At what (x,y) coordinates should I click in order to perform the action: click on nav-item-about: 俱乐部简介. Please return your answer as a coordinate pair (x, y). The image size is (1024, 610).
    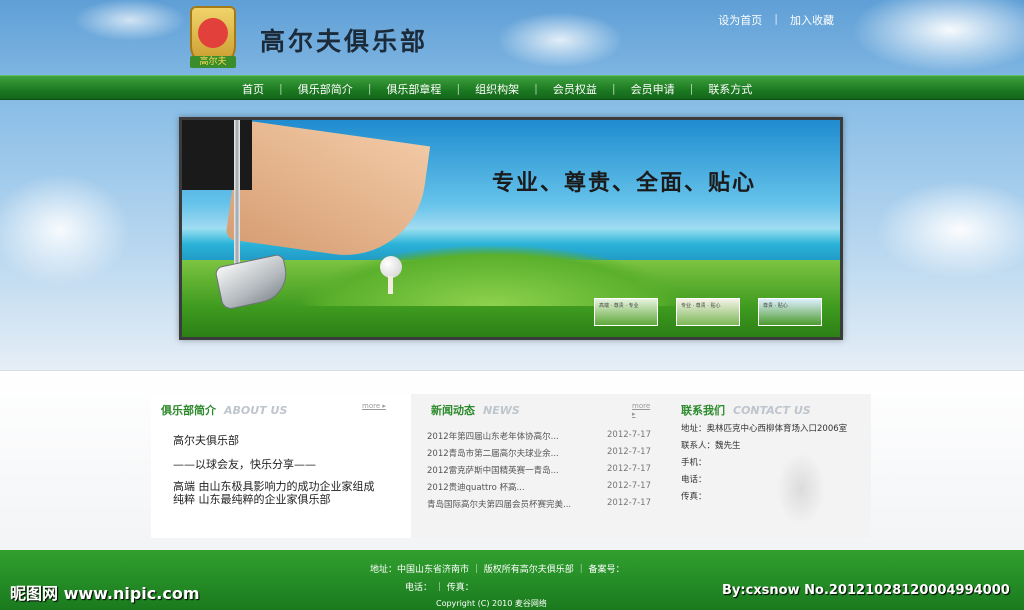
    Looking at the image, I should click on (325, 89).